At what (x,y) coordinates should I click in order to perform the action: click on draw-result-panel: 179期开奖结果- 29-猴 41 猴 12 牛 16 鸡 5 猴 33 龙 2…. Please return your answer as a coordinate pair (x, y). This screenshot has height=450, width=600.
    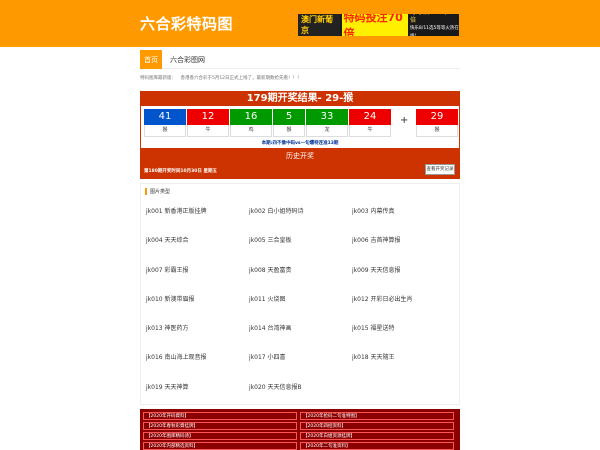
    Looking at the image, I should click on (300, 135).